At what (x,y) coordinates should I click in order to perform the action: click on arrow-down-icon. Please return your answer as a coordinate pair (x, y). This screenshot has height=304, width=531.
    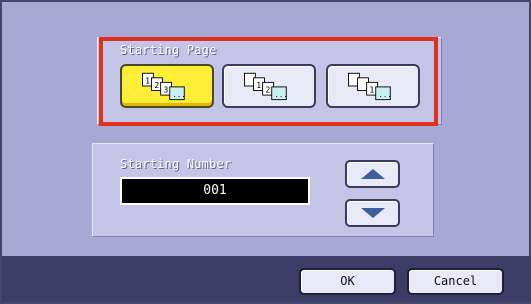
    Looking at the image, I should click on (372, 213).